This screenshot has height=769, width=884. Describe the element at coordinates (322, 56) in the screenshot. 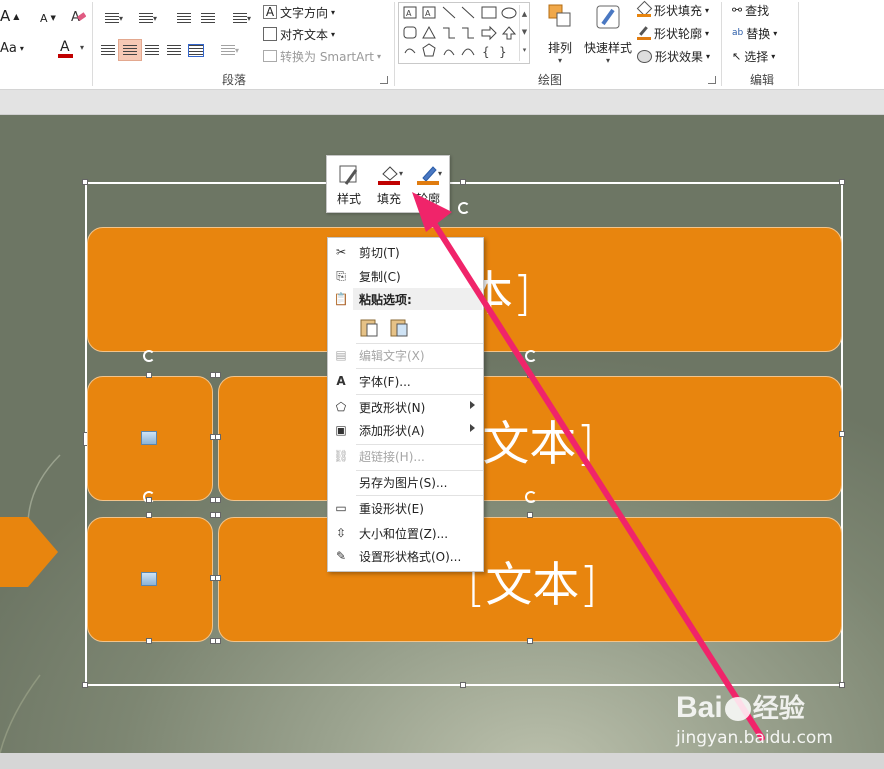

I see `convert-smartart-button: 转换为 SmartArt ▾` at that location.